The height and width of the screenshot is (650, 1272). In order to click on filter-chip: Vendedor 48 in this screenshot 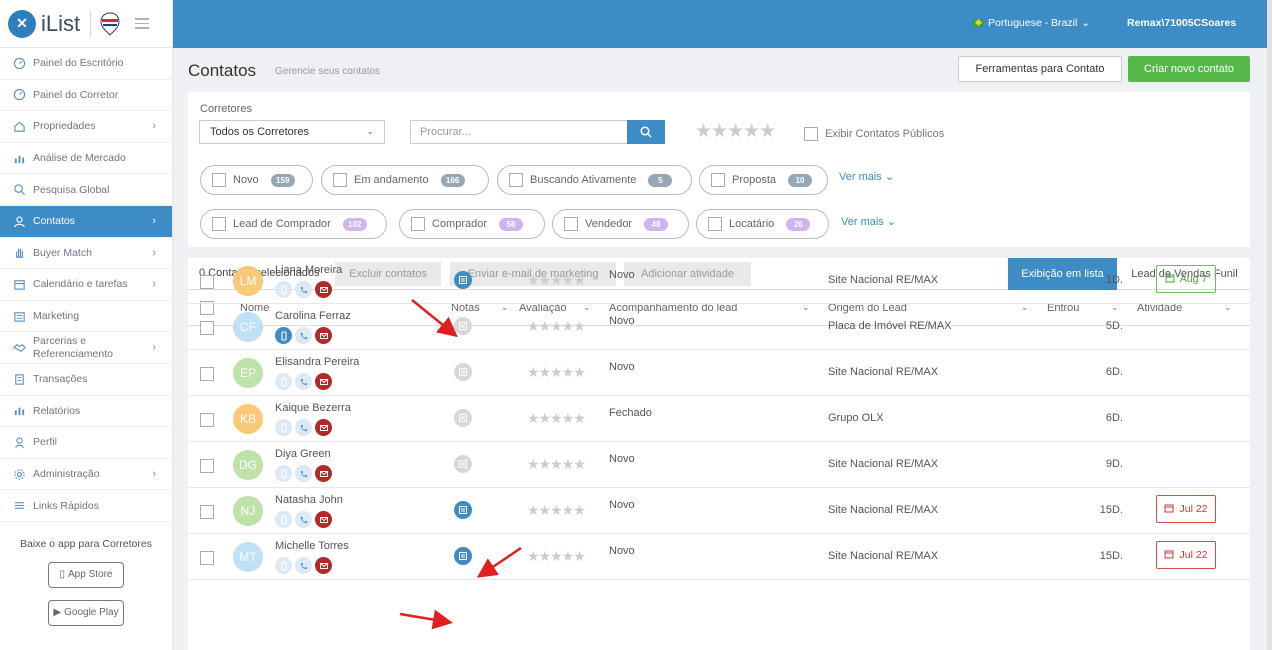, I will do `click(620, 224)`.